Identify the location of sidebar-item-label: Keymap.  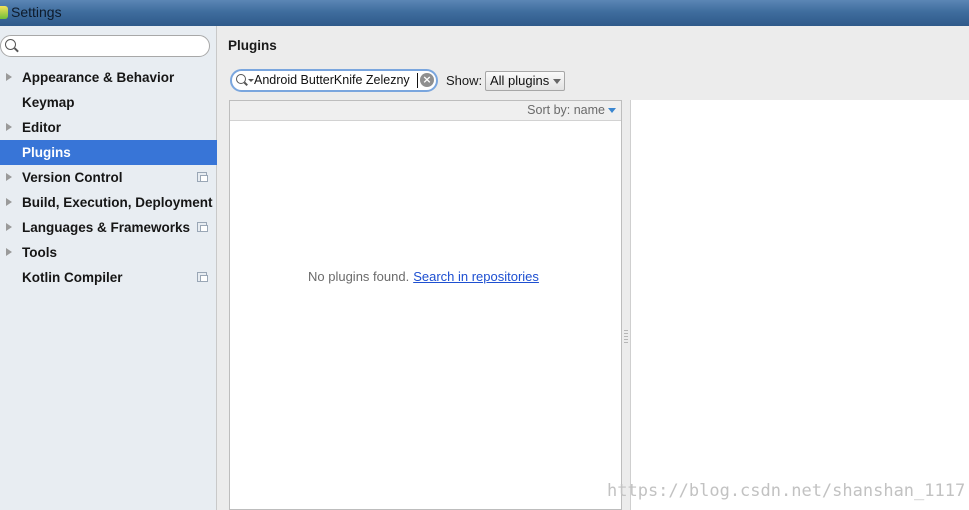
(48, 102).